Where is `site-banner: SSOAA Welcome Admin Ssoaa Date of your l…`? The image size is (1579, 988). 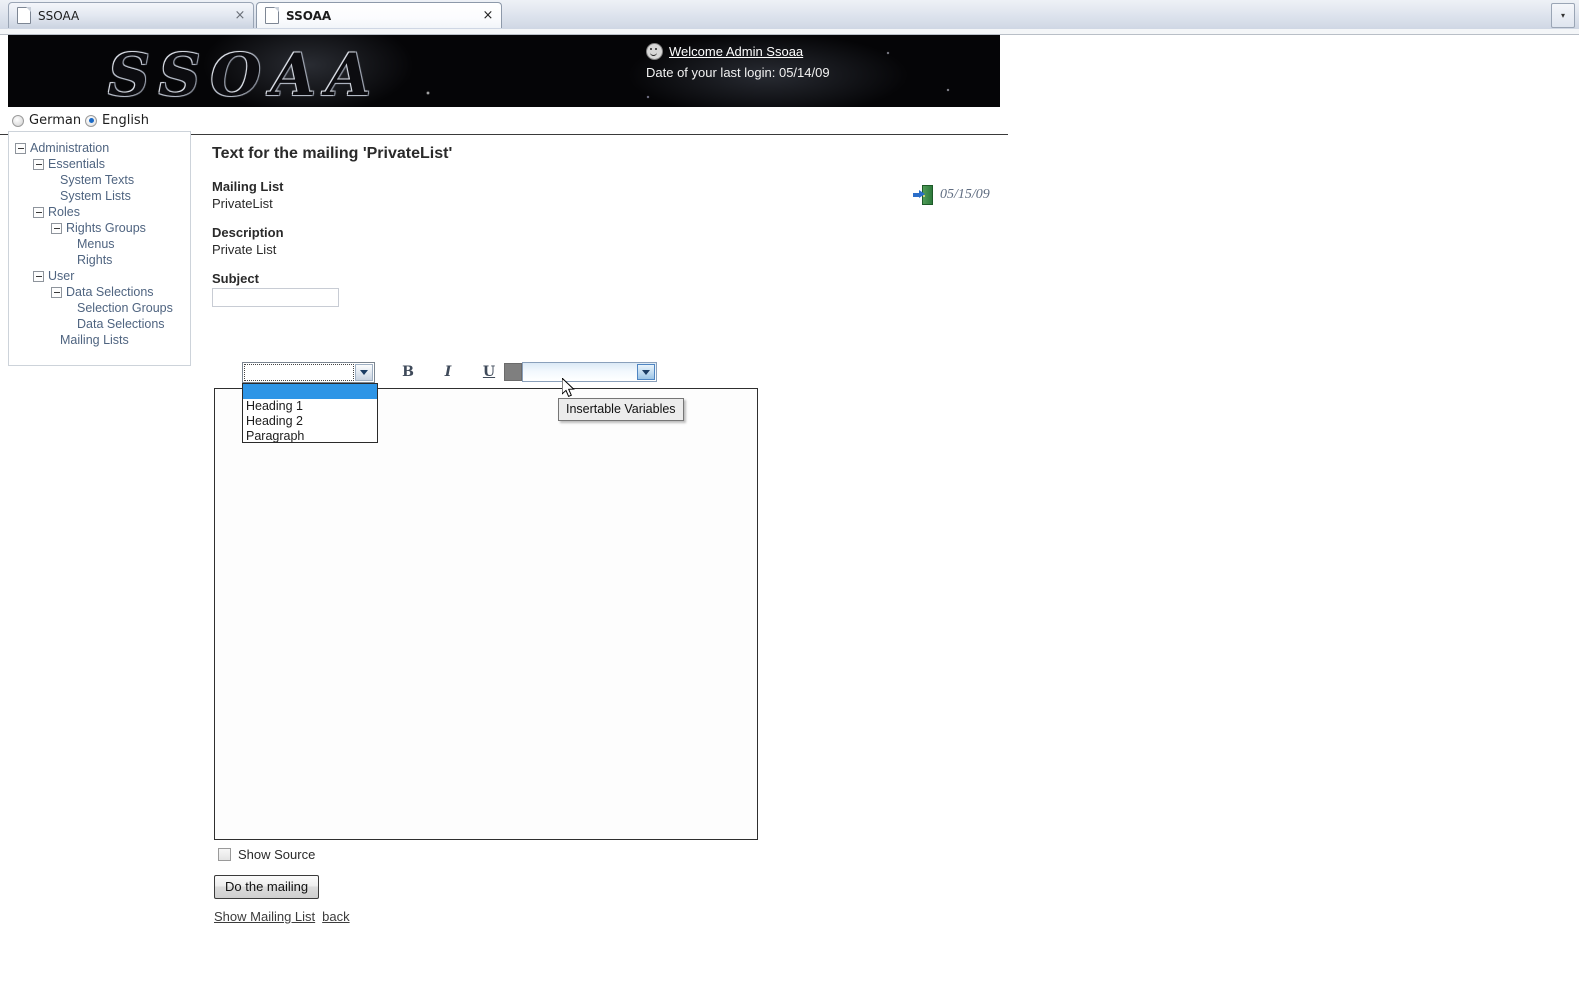 site-banner: SSOAA Welcome Admin Ssoaa Date of your l… is located at coordinates (504, 71).